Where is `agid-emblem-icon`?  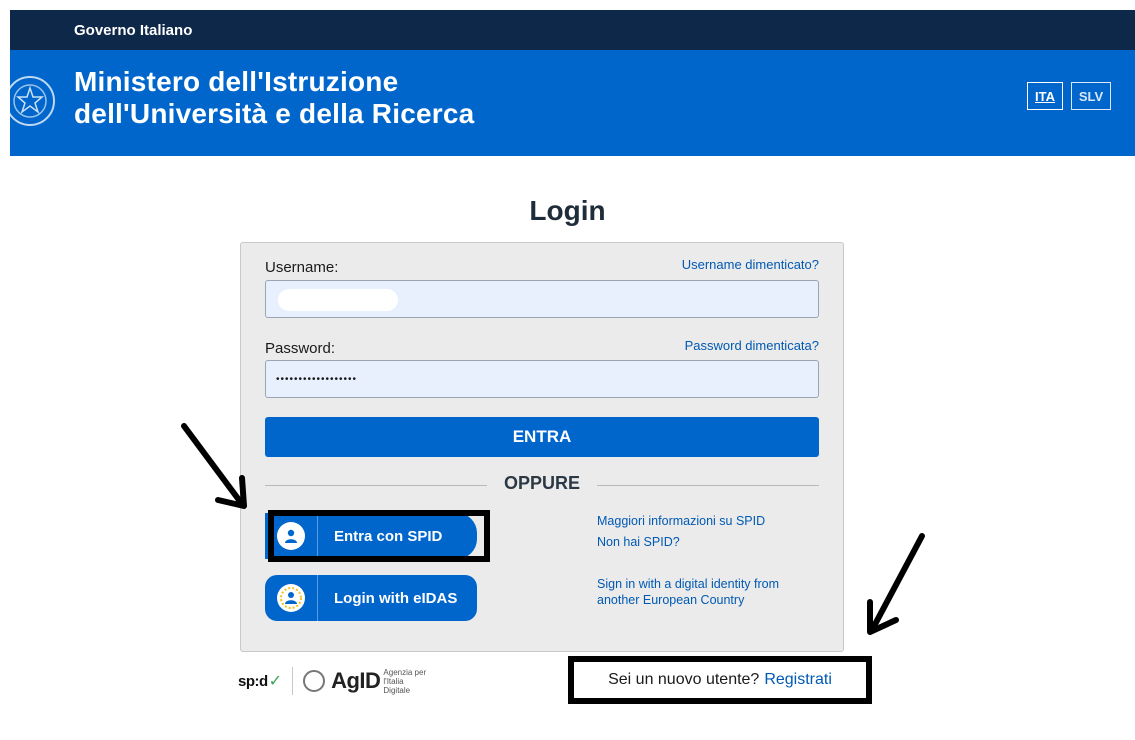
agid-emblem-icon is located at coordinates (314, 681).